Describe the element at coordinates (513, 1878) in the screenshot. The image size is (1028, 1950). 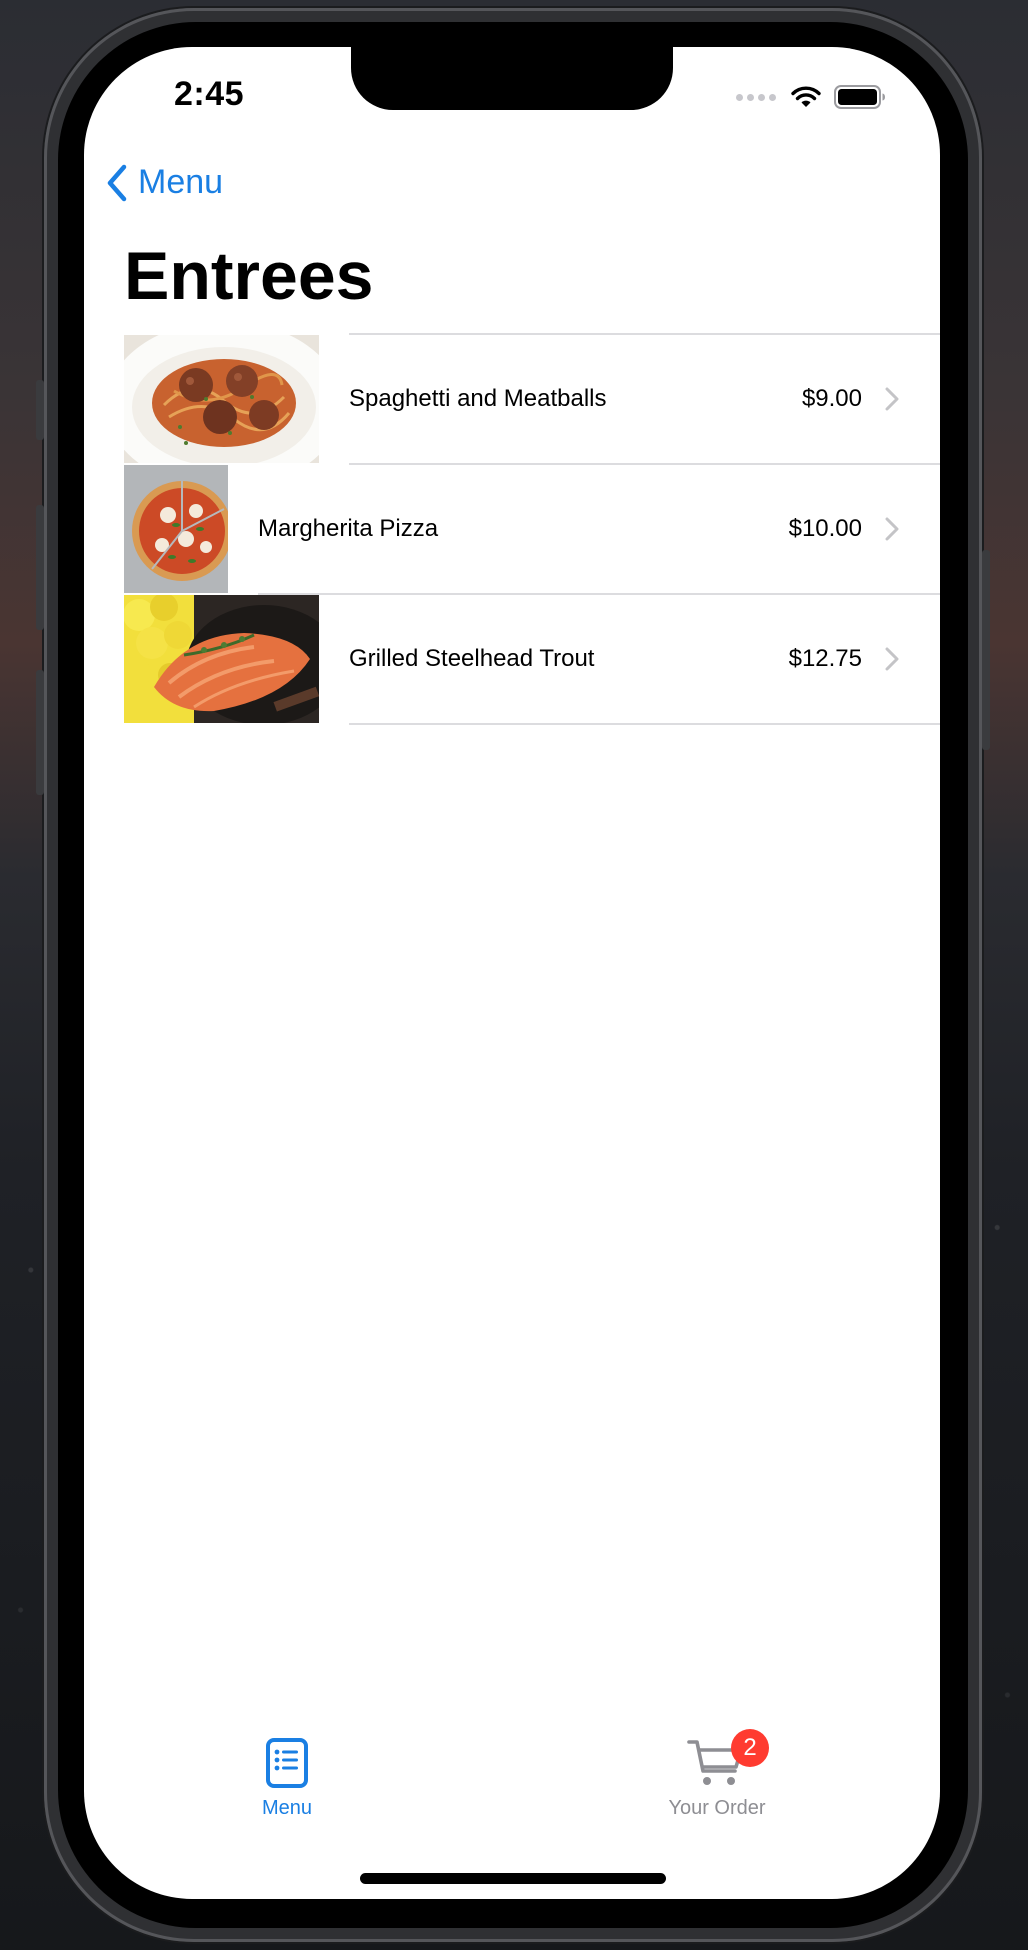
I see `home-indicator` at that location.